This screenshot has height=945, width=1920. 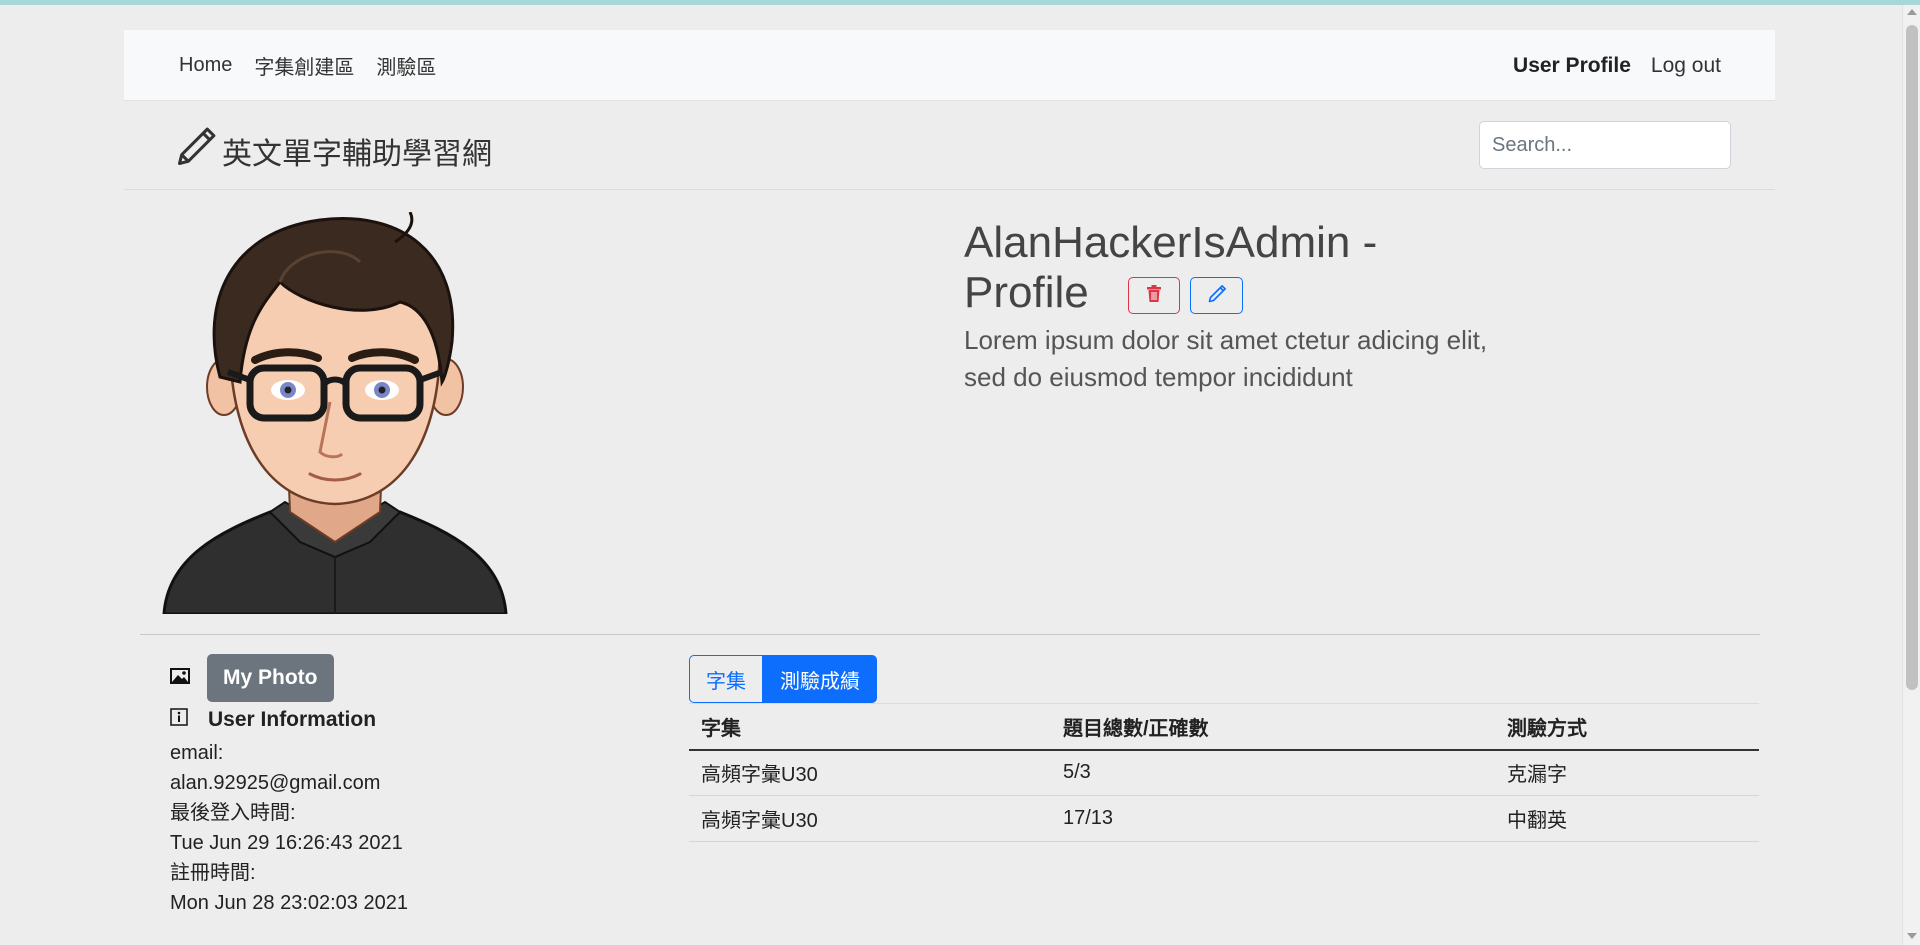 I want to click on search-input, so click(x=1605, y=145).